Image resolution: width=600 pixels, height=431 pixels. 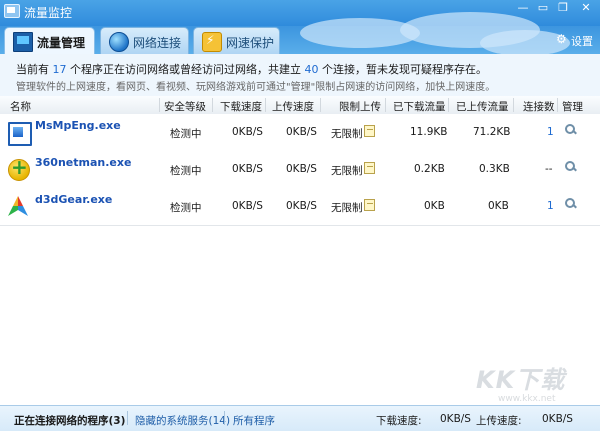 I want to click on watermark-logo: KK下载, so click(x=521, y=380).